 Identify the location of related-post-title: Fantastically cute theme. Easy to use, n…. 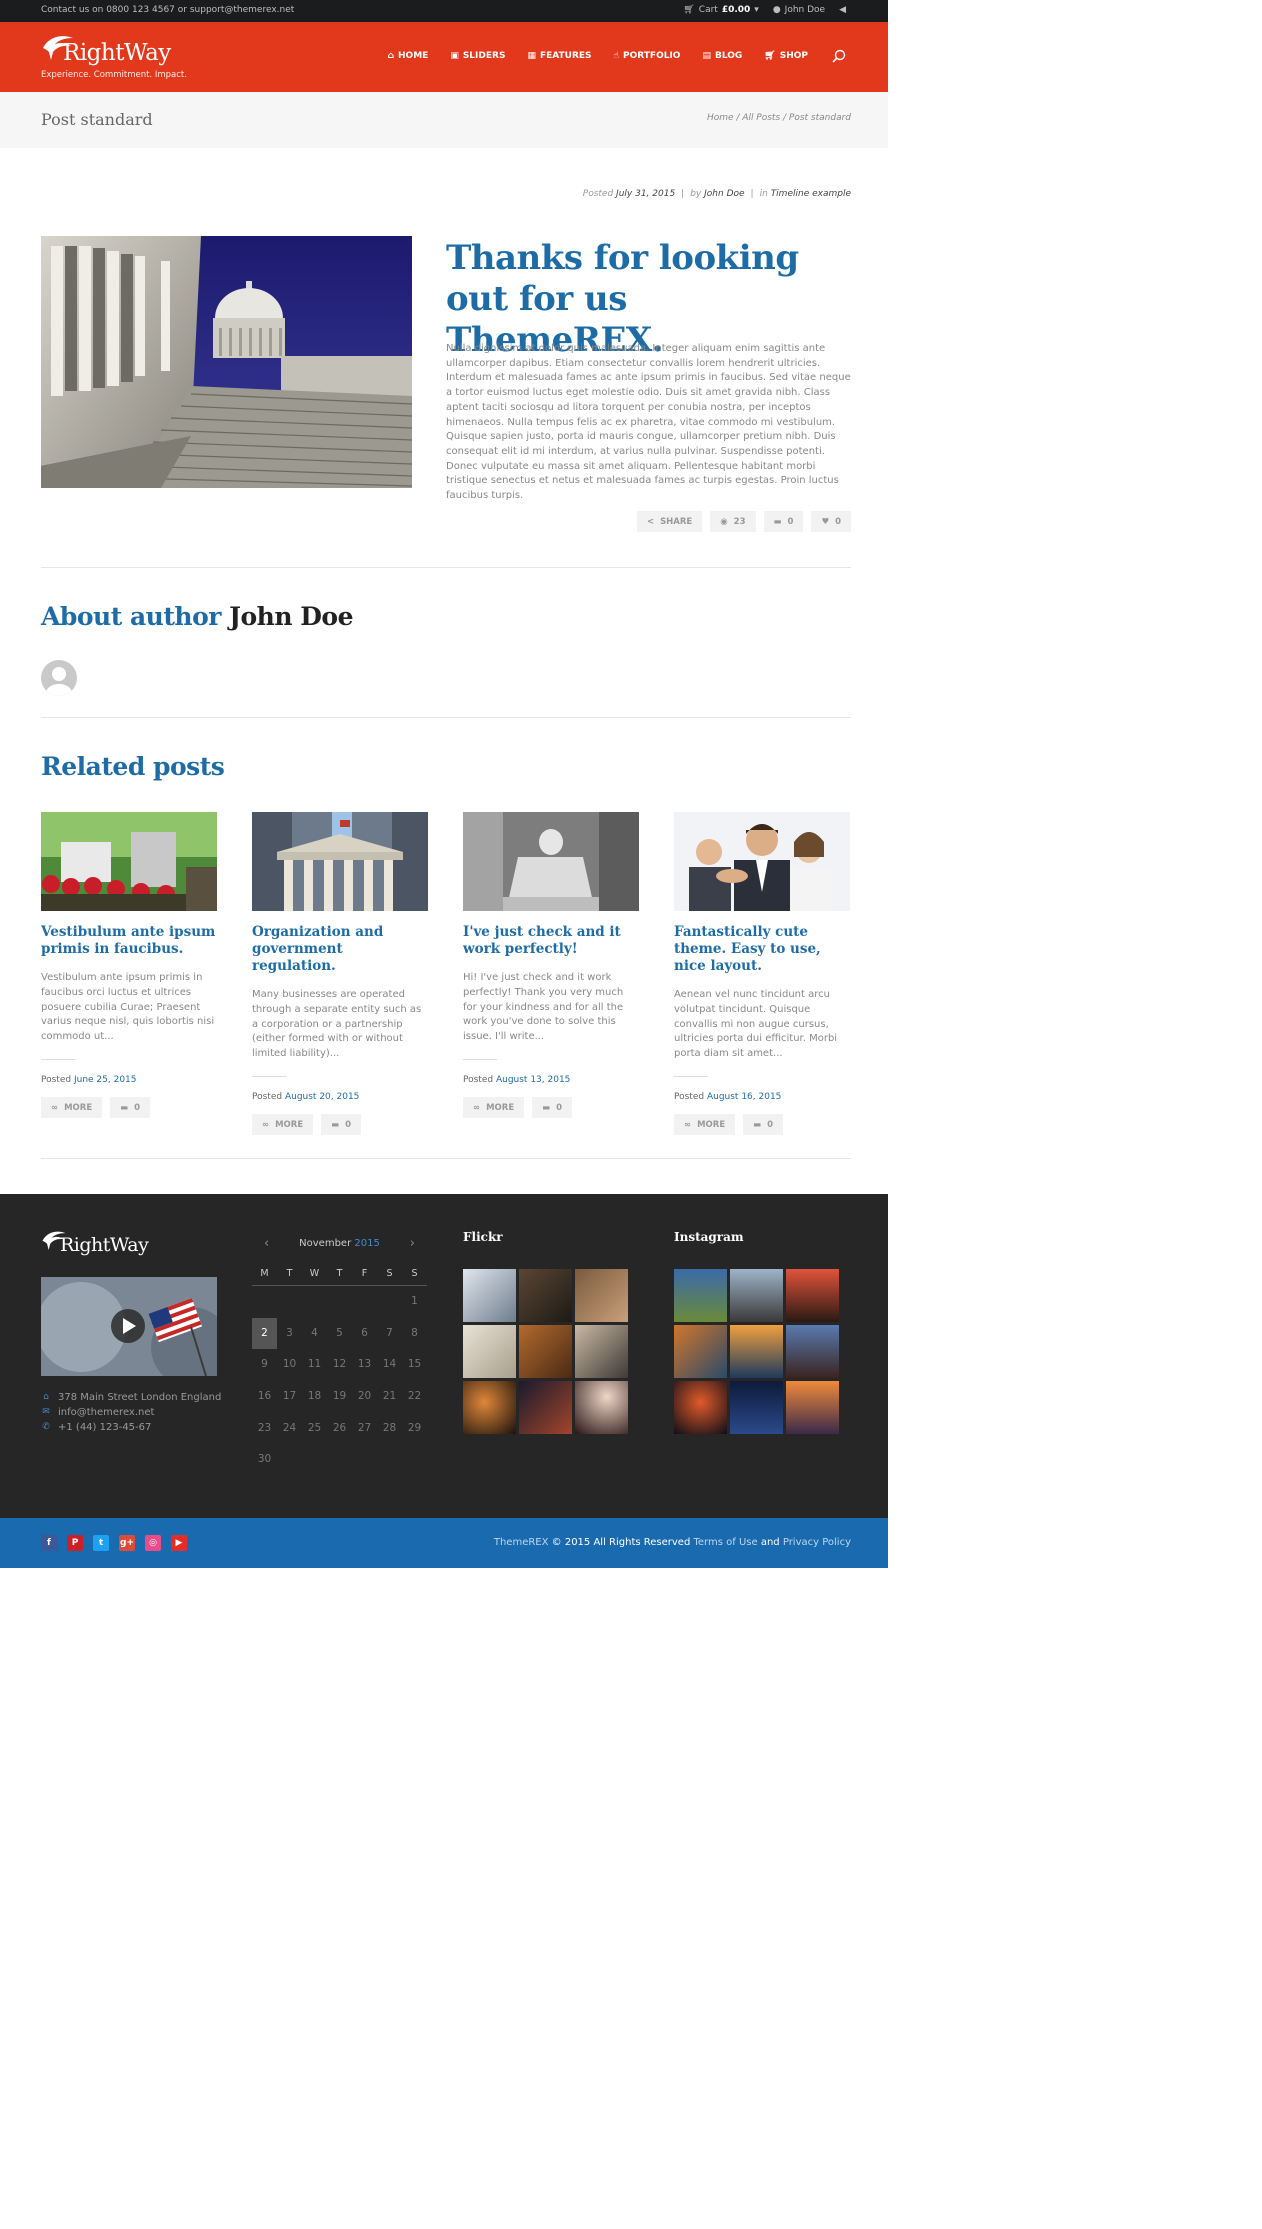
(762, 949).